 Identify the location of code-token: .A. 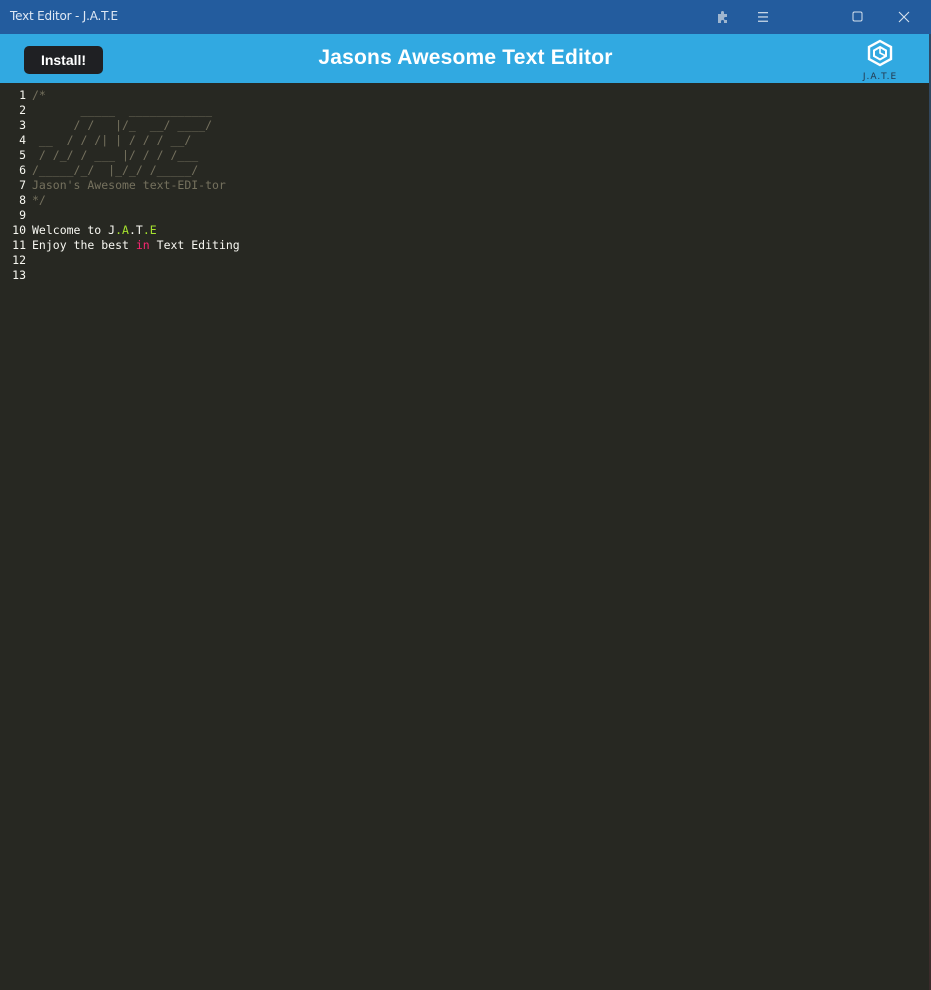
(122, 230).